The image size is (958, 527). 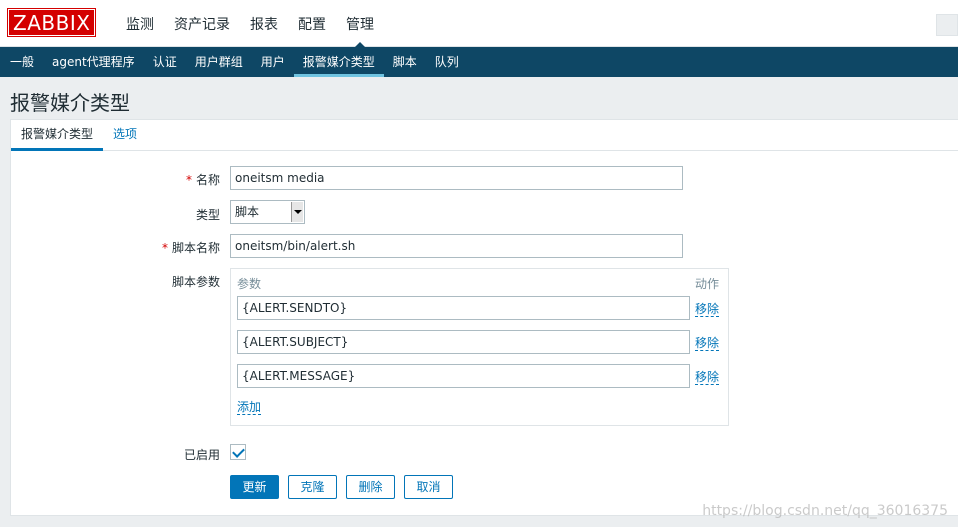 I want to click on sub-nav: 一般 agent代理程序 认证 用户群组 用户 报警媒介类型 脚本 队列, so click(x=479, y=62).